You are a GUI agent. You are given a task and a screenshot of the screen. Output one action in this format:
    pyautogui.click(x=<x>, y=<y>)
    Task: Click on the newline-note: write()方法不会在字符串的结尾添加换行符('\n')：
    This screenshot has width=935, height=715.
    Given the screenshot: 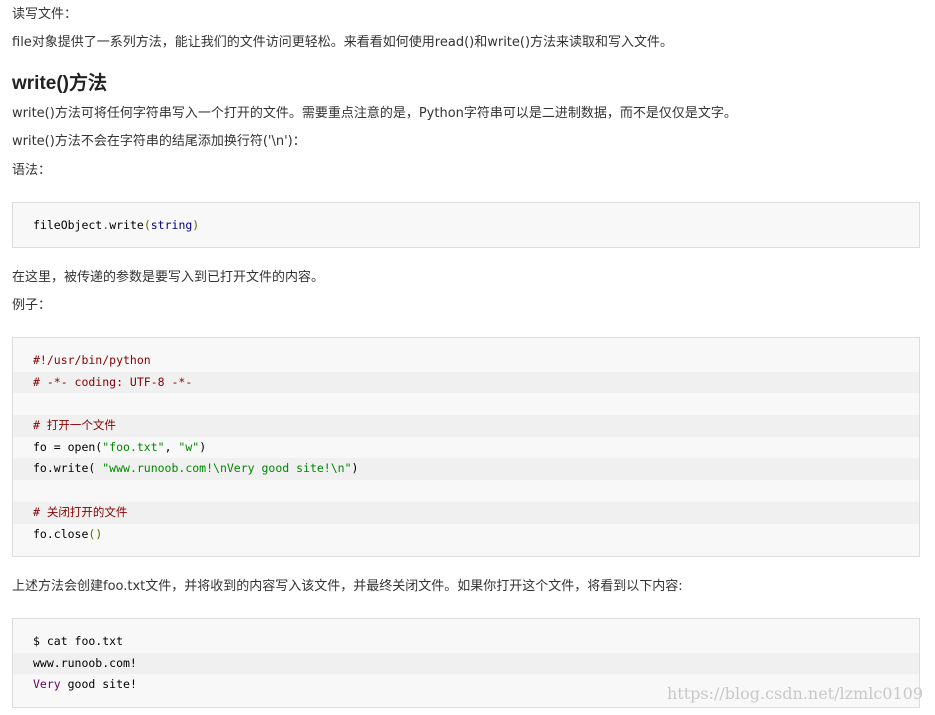 What is the action you would take?
    pyautogui.click(x=159, y=141)
    